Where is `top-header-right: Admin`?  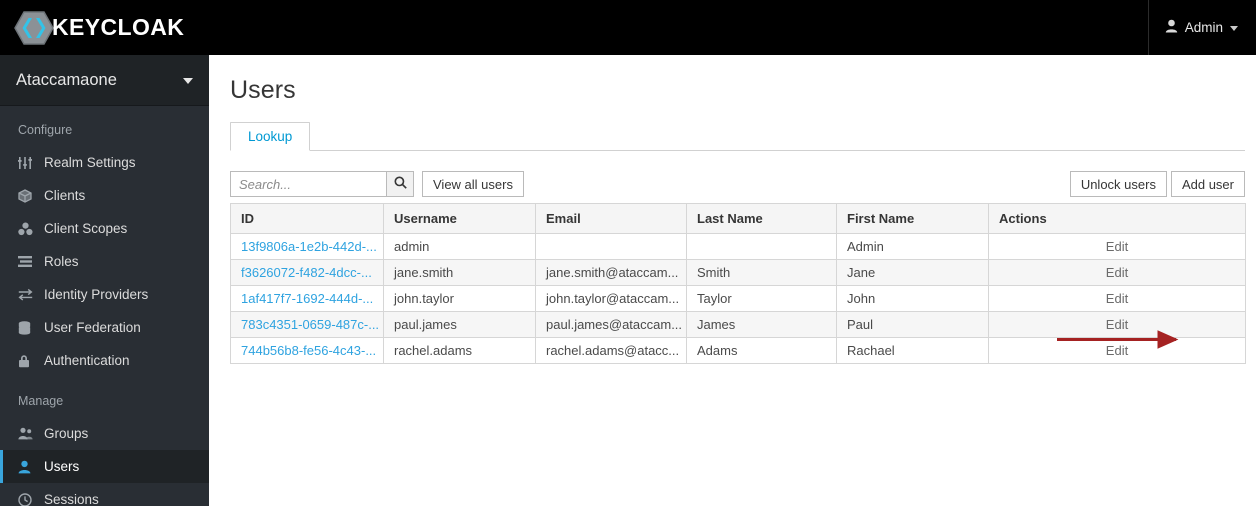 top-header-right: Admin is located at coordinates (1201, 27).